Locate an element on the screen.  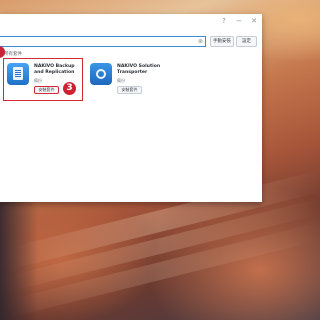
close-icon: ✕ is located at coordinates (254, 21).